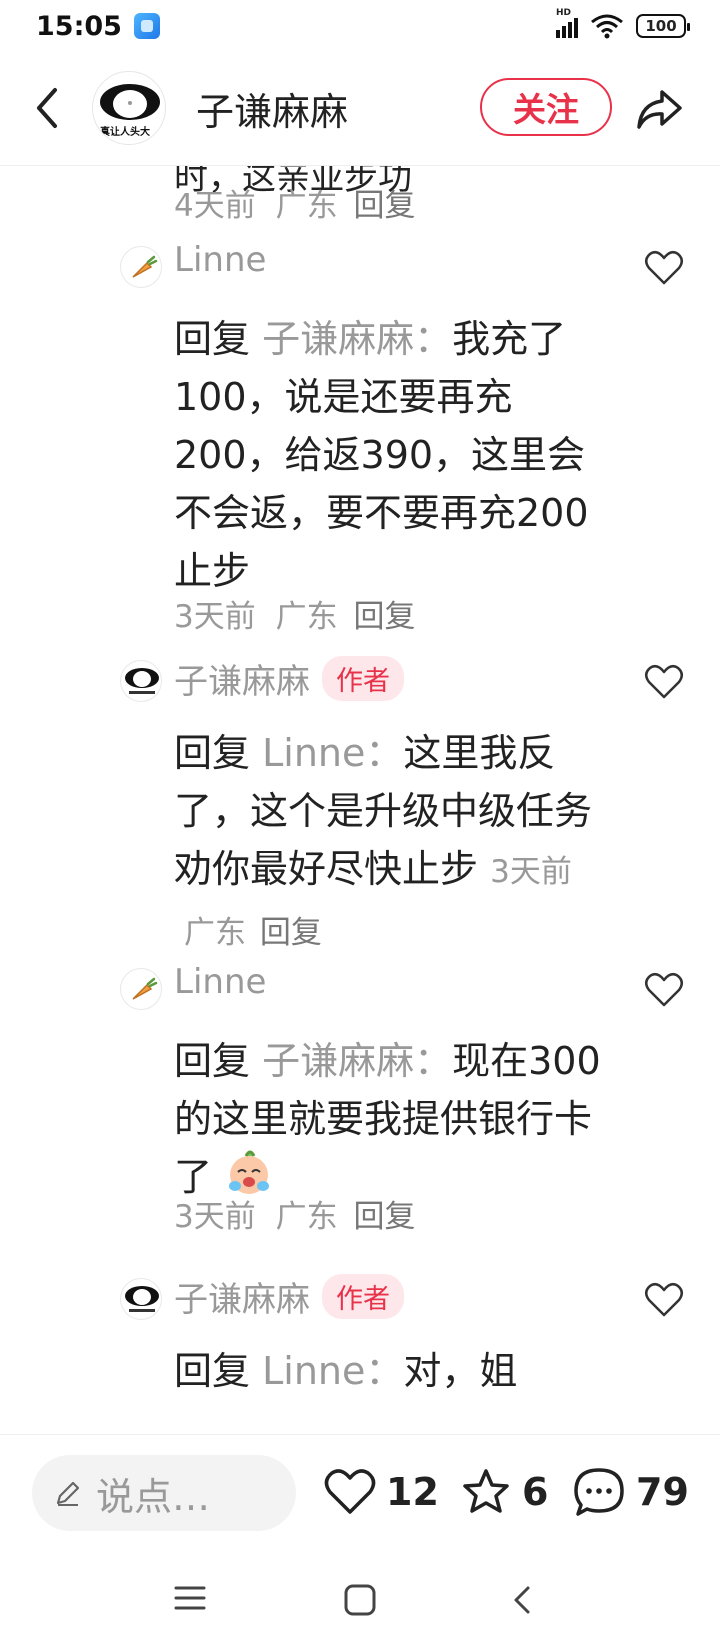 The height and width of the screenshot is (1650, 720). I want to click on author-avatar: 真让人头大, so click(129, 108).